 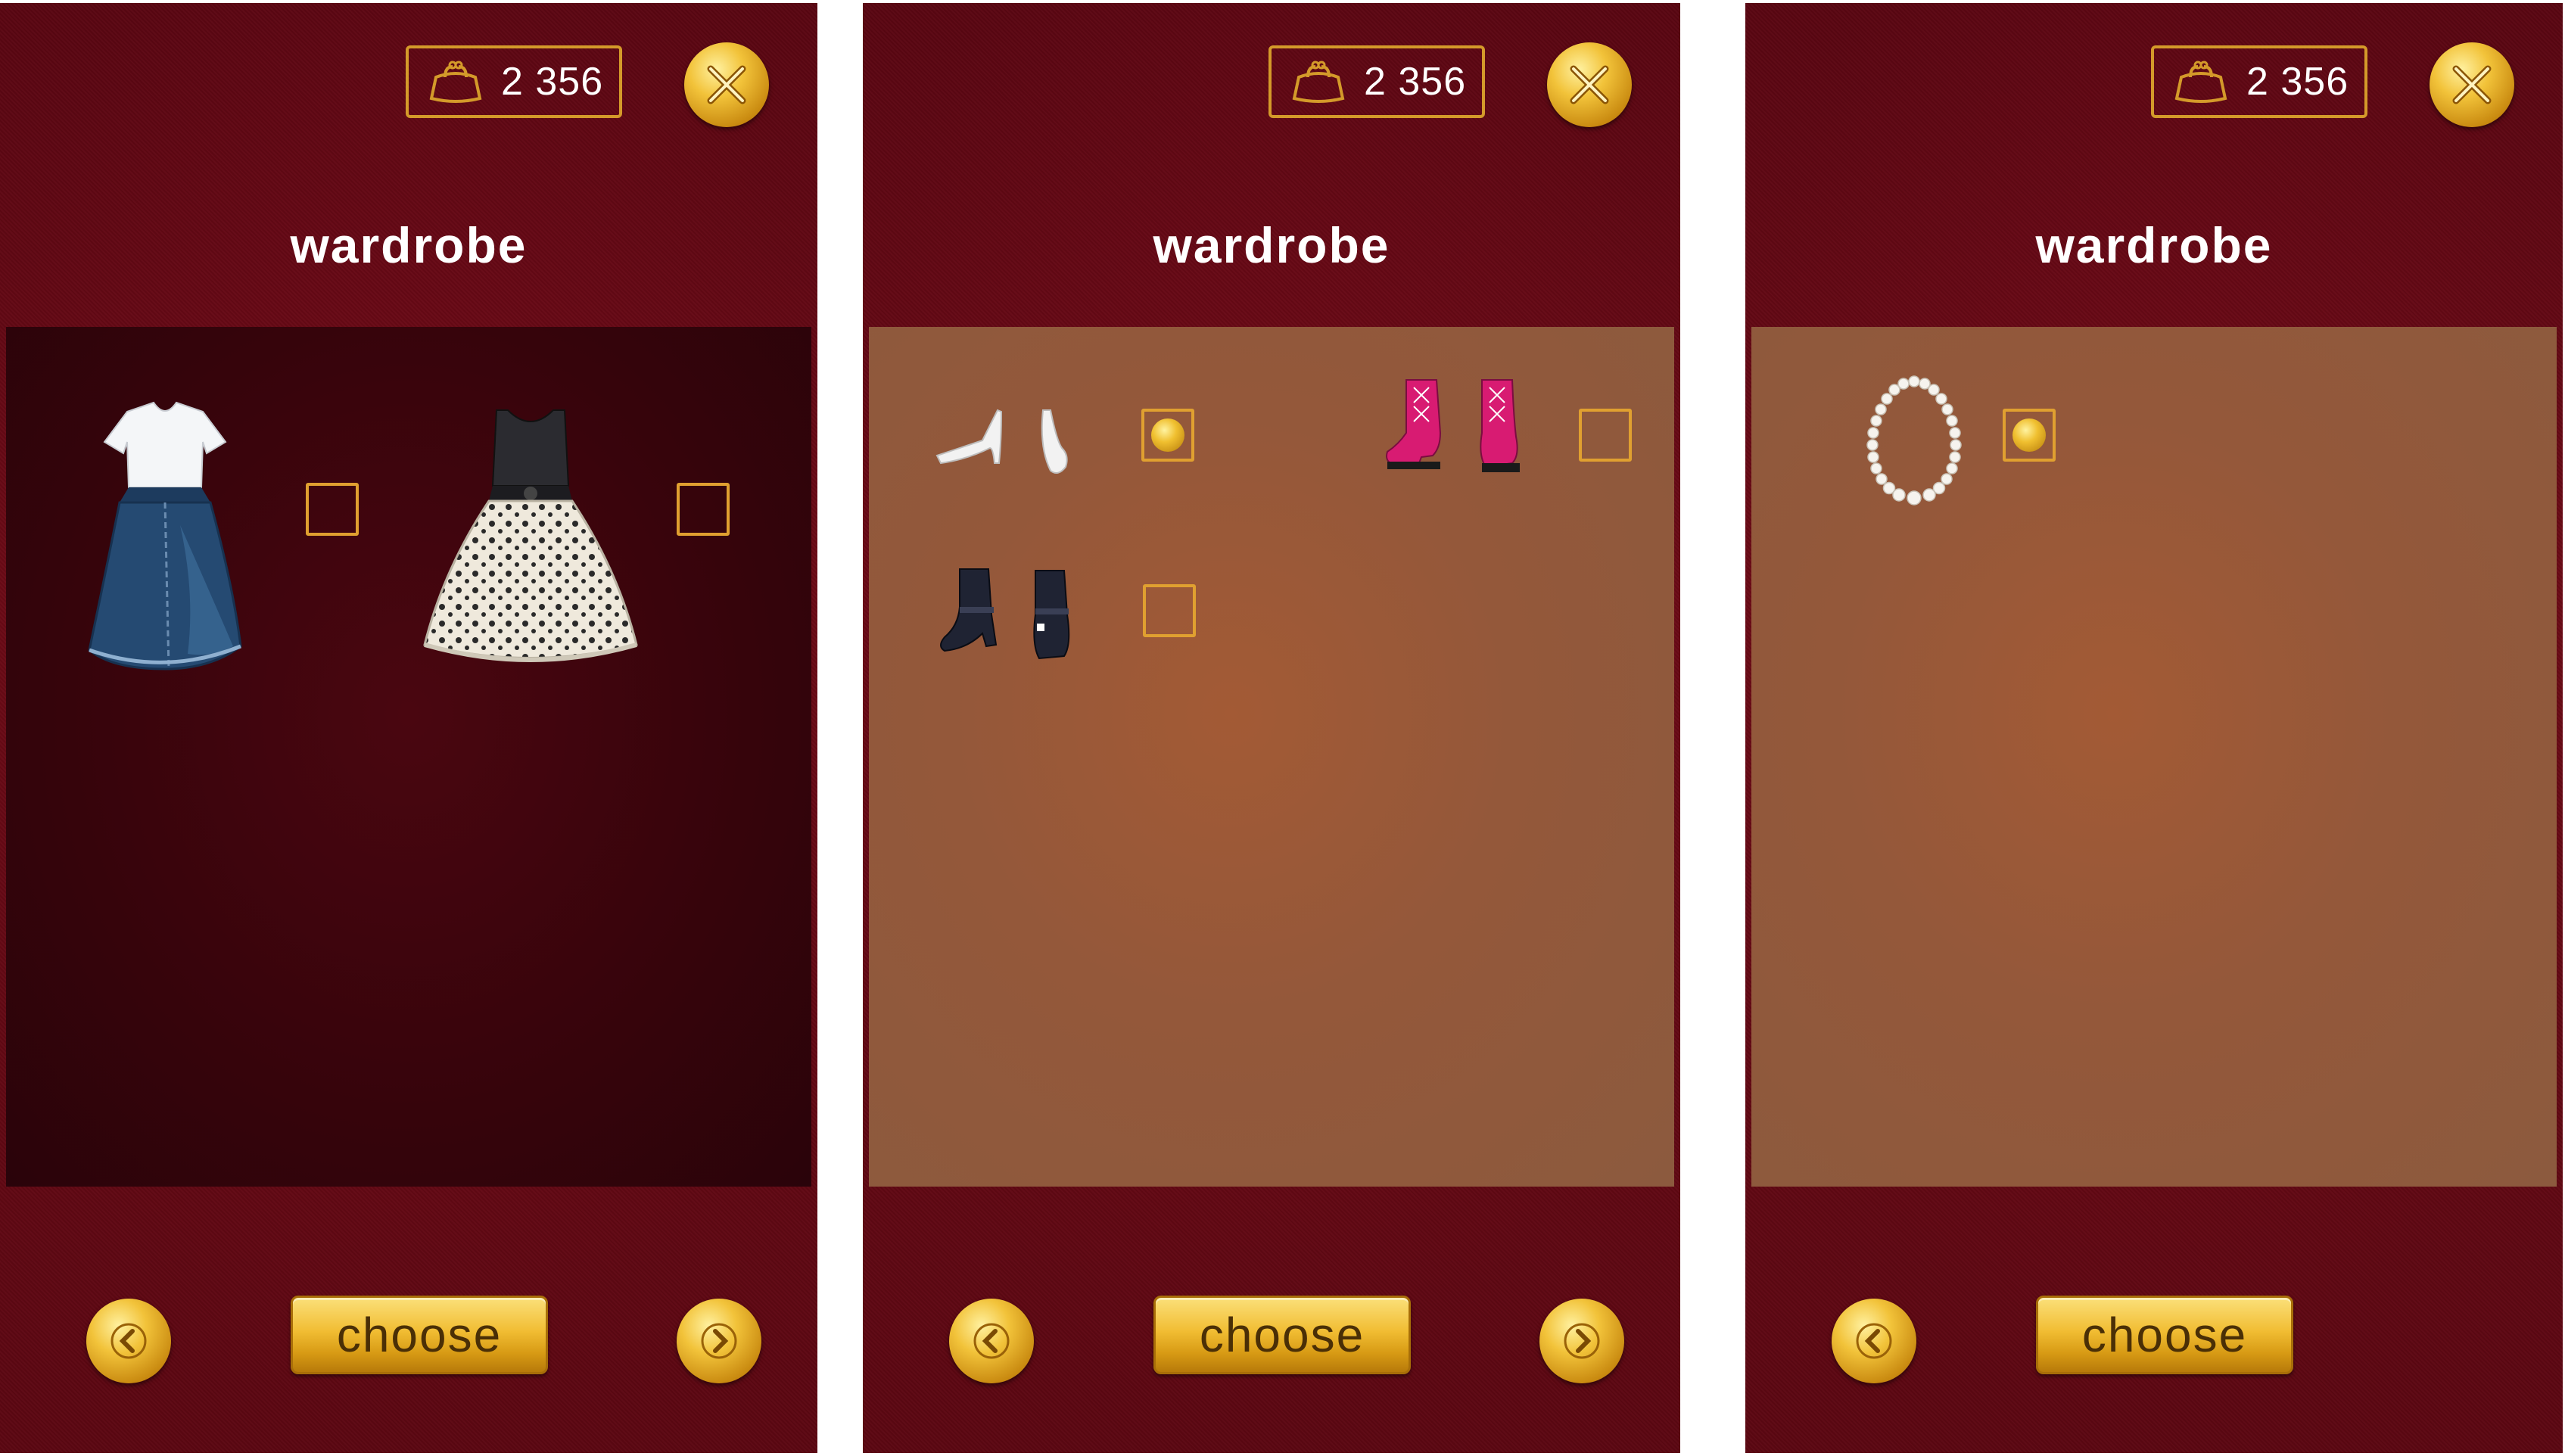 What do you see at coordinates (165, 535) in the screenshot?
I see `denim-skirt-outfit-icon` at bounding box center [165, 535].